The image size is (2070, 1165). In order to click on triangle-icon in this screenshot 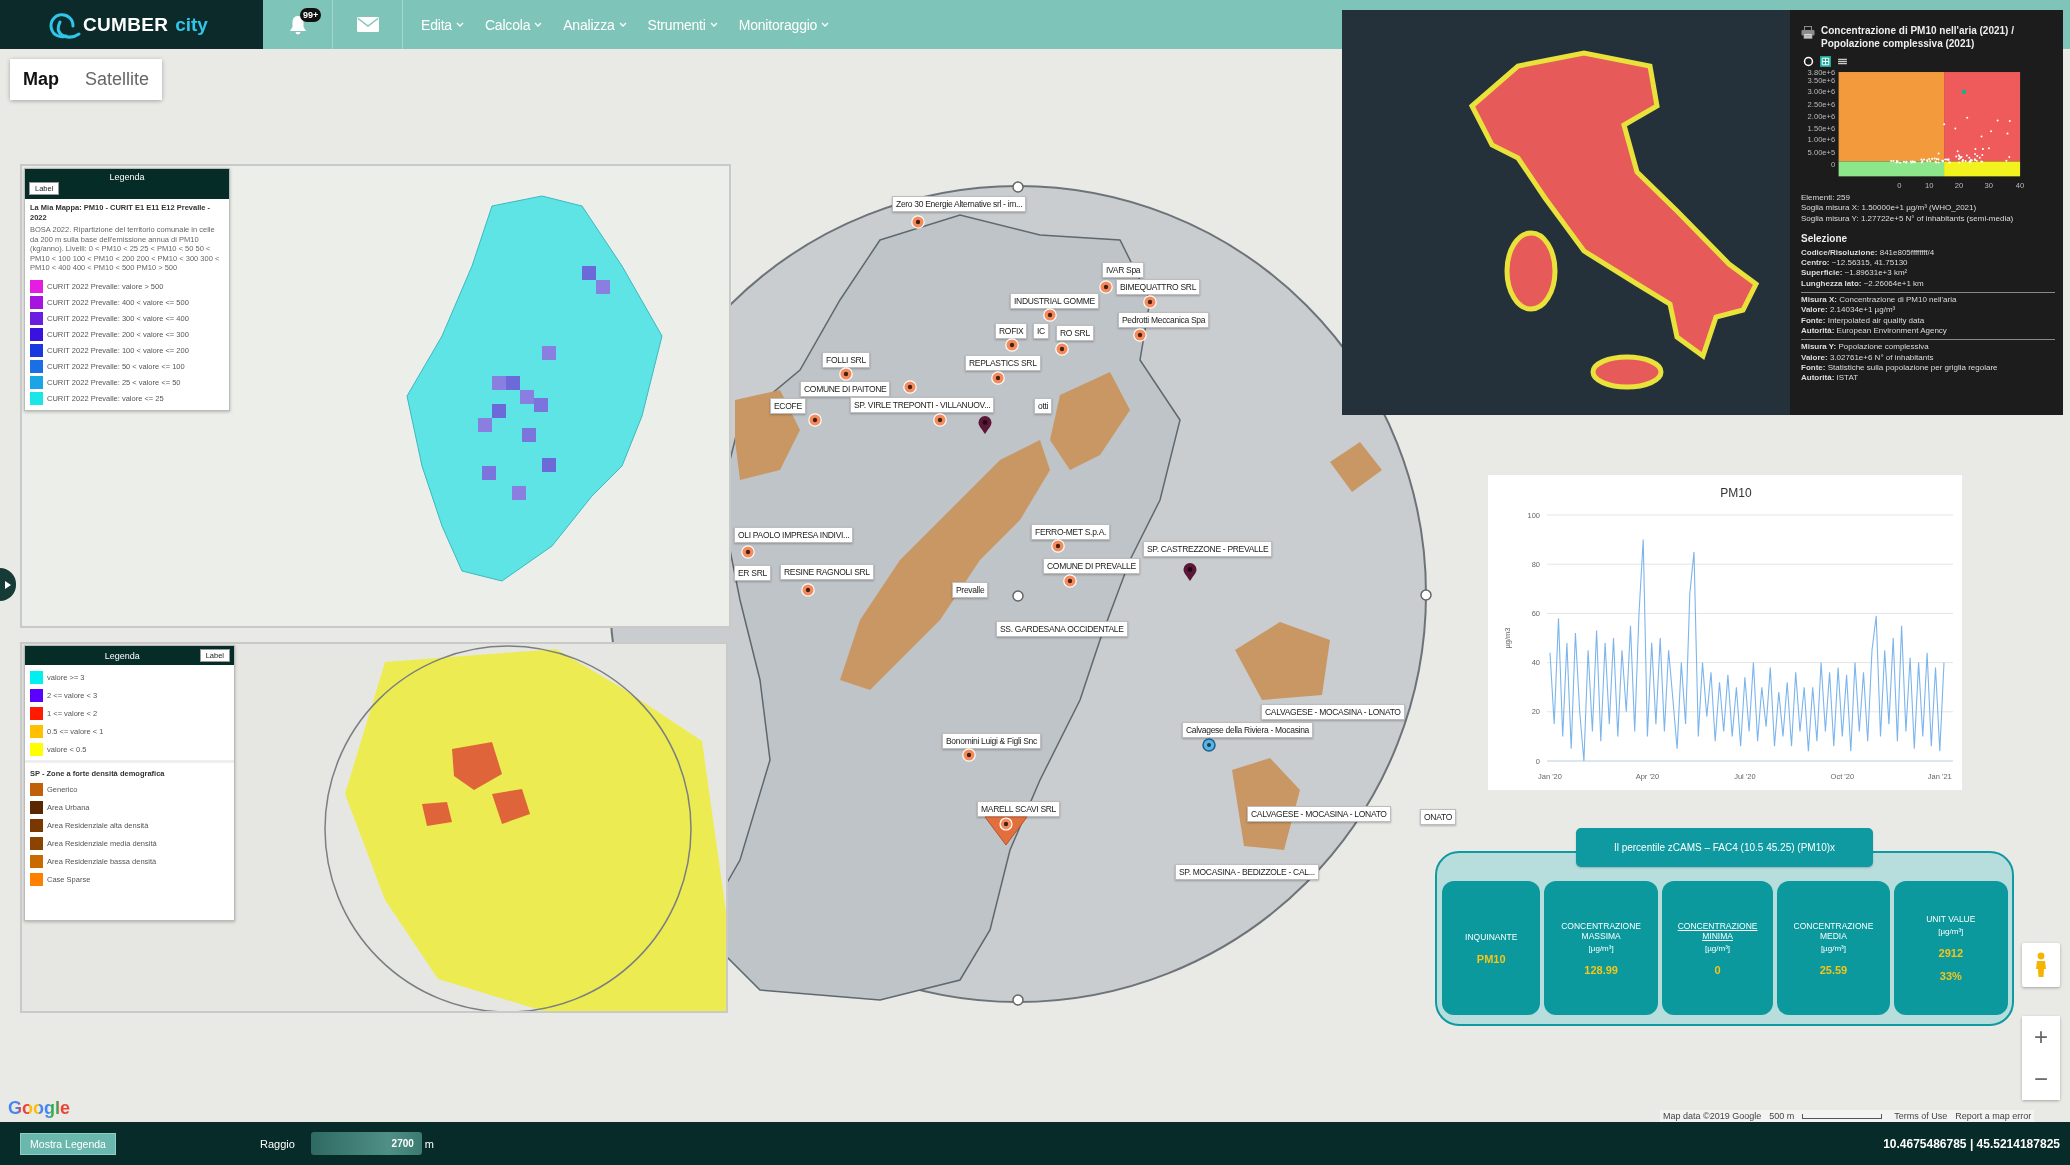, I will do `click(8, 584)`.